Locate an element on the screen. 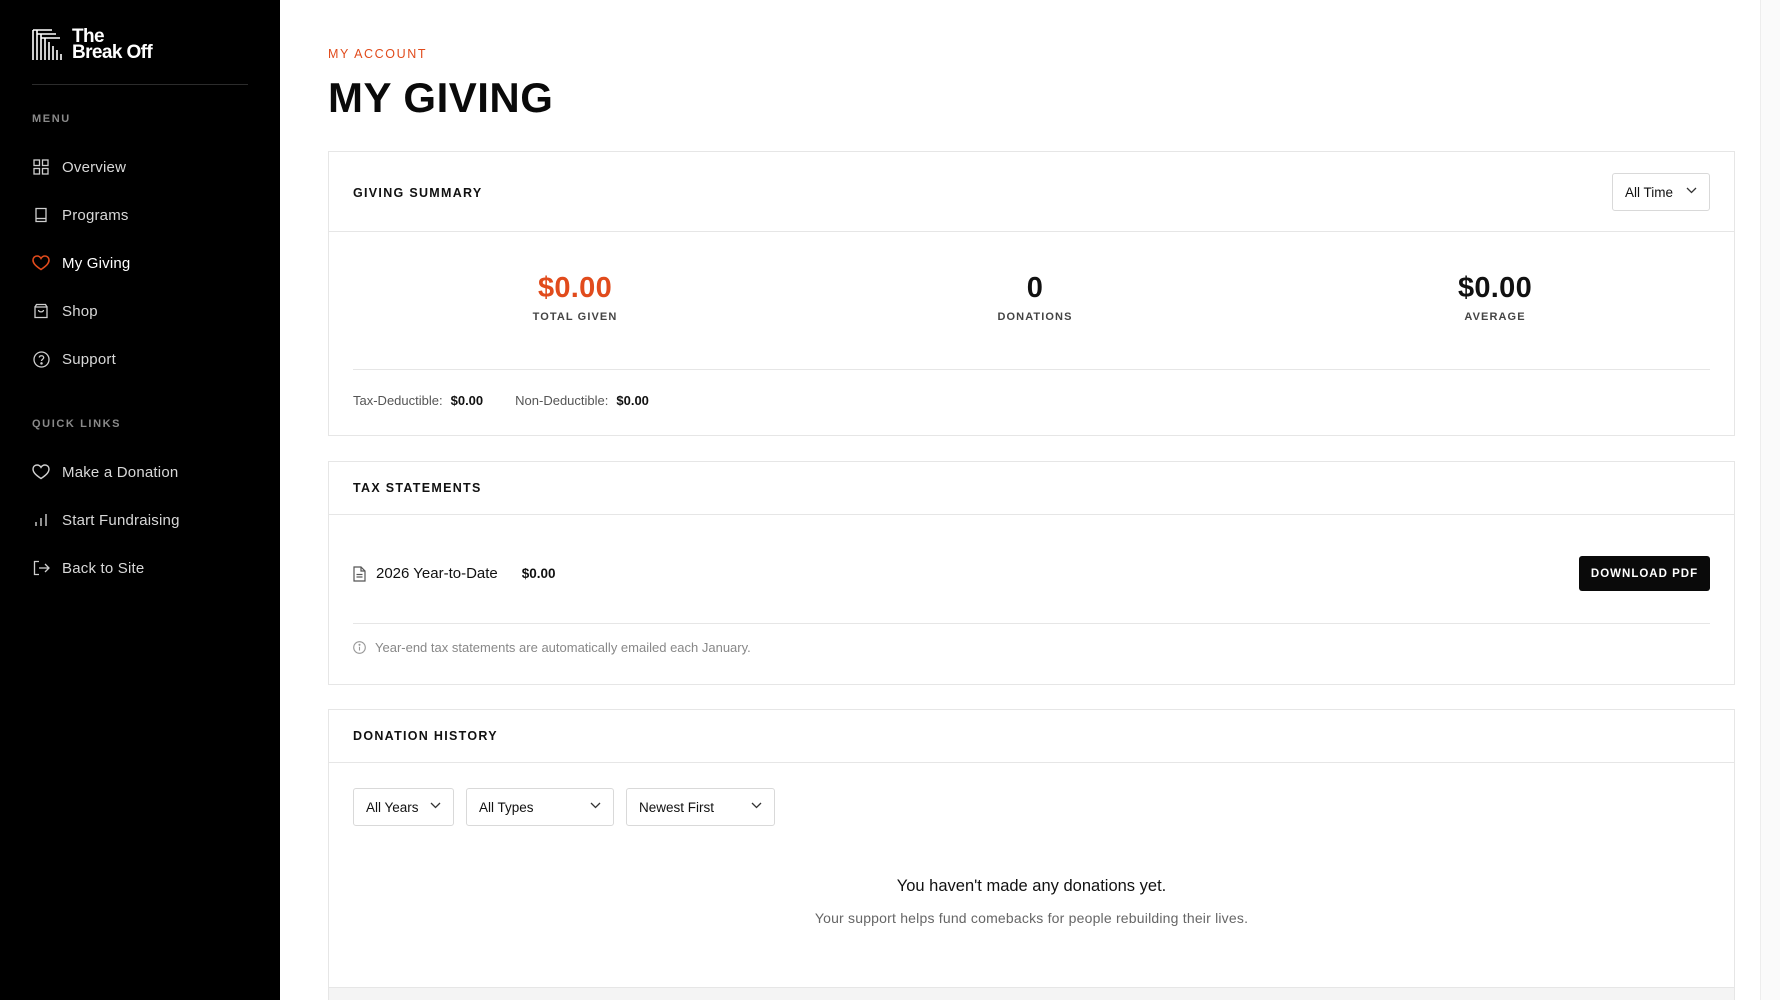  sidebar-divider is located at coordinates (140, 84).